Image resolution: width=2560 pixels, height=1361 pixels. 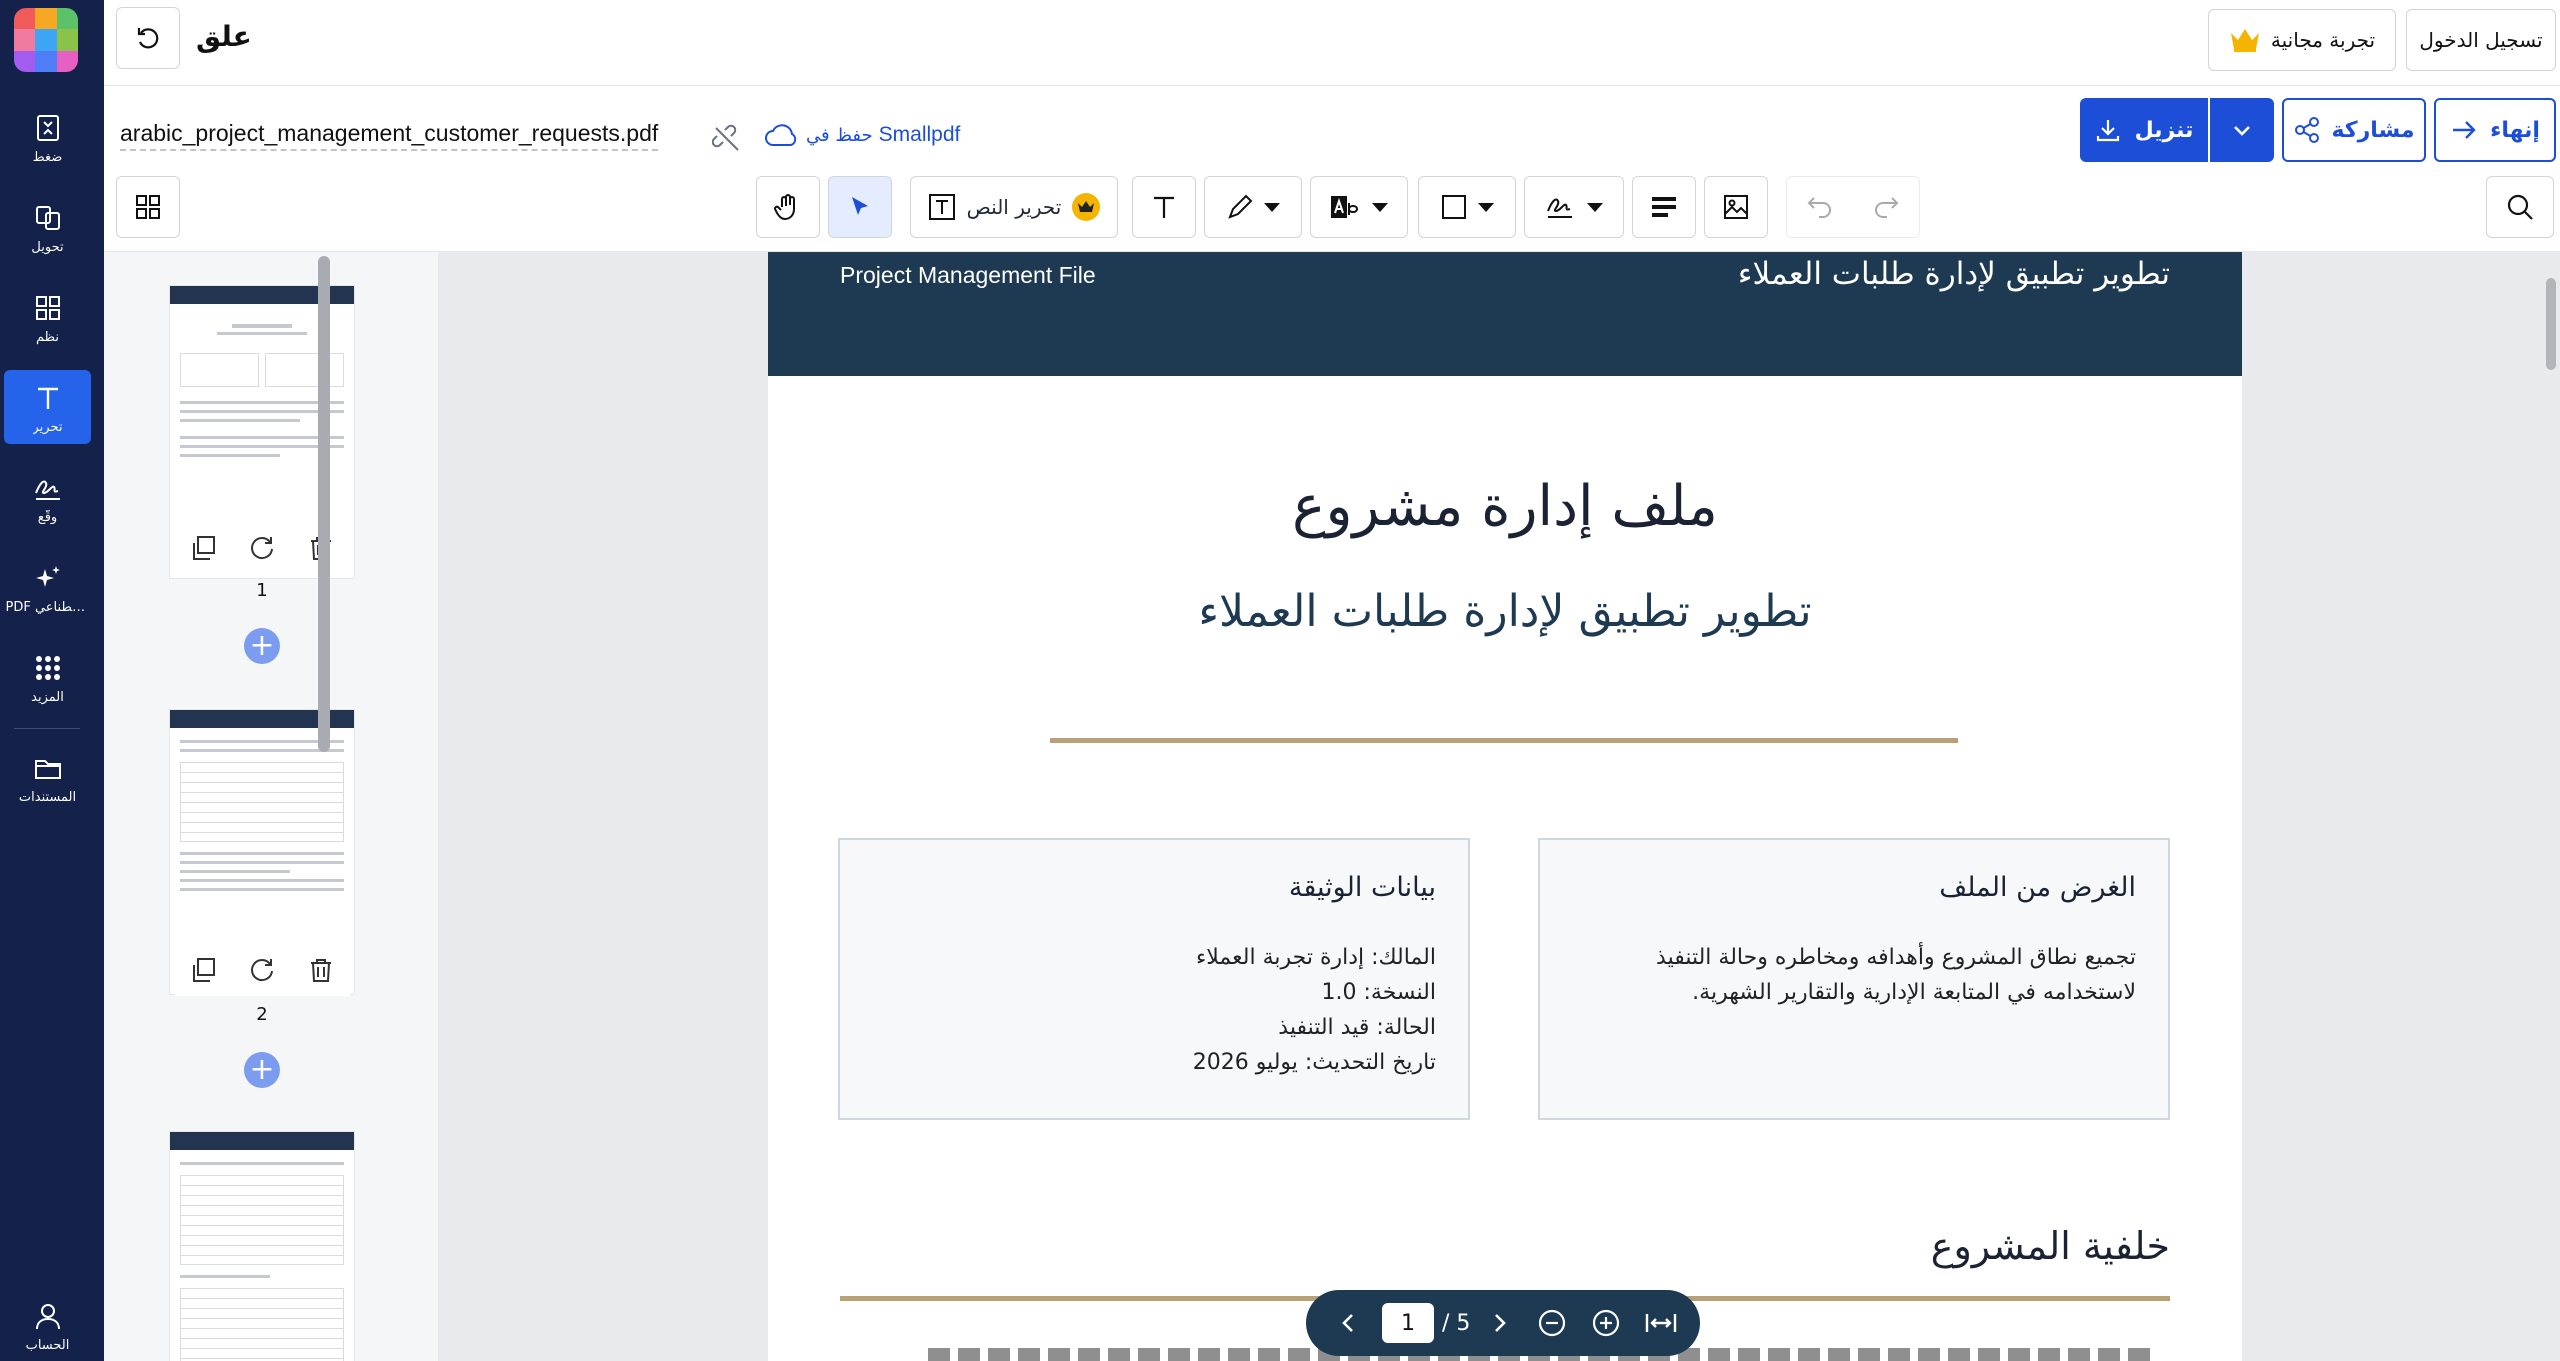 I want to click on cloud-icon, so click(x=781, y=135).